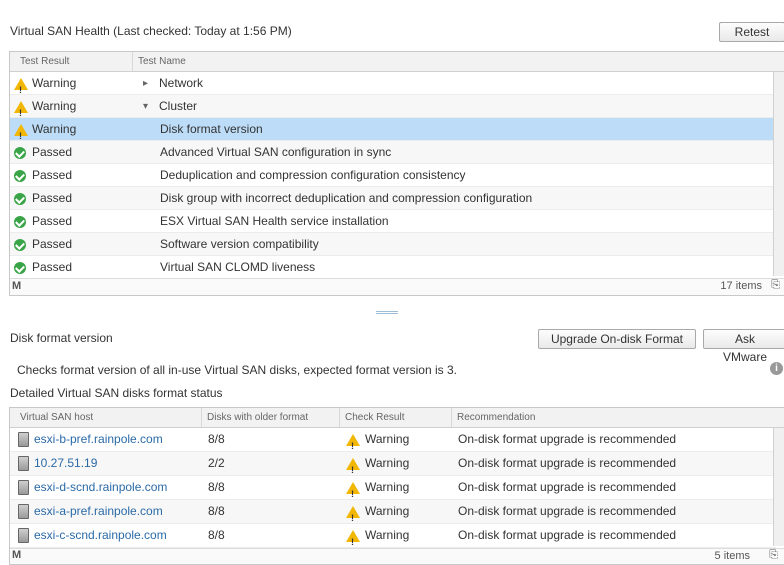 The width and height of the screenshot is (784, 565). I want to click on test-name-label: Disk format version, so click(211, 129).